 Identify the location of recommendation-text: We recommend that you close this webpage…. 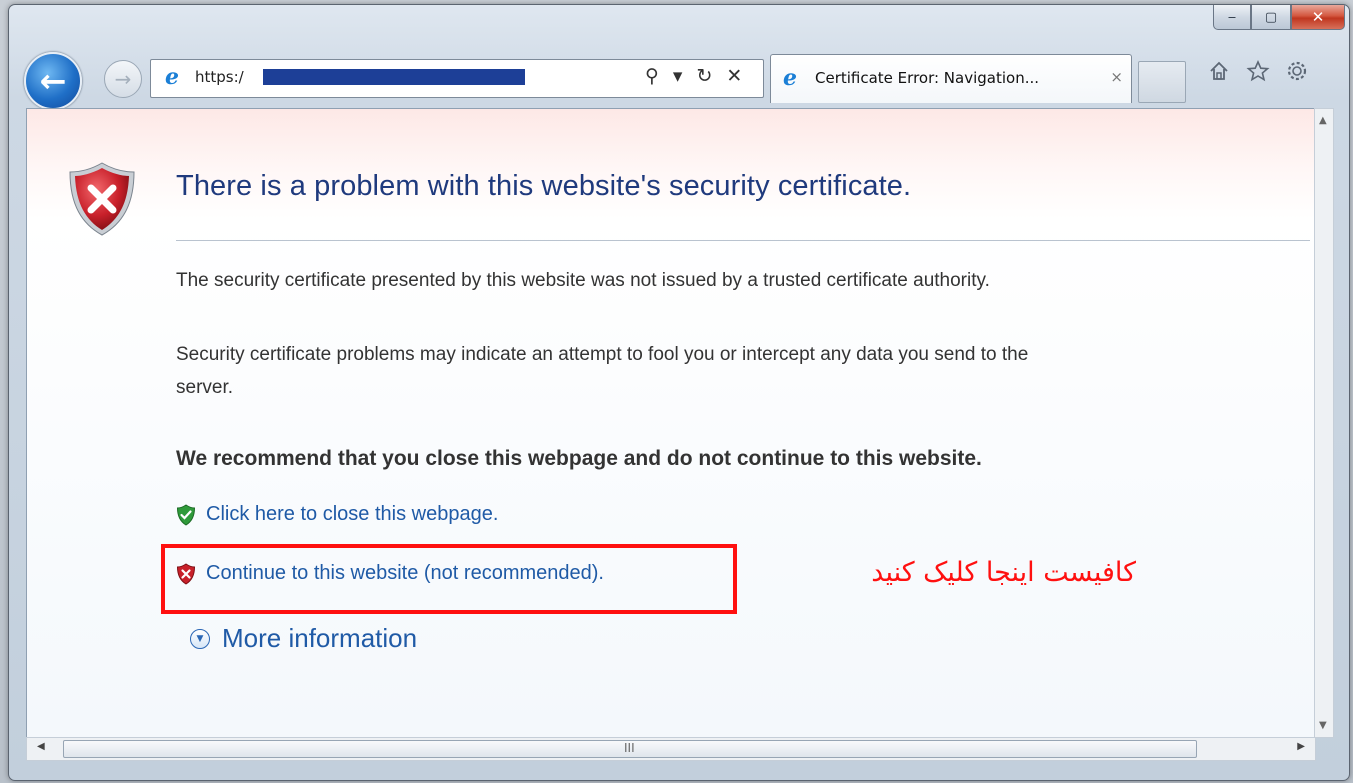
(579, 458).